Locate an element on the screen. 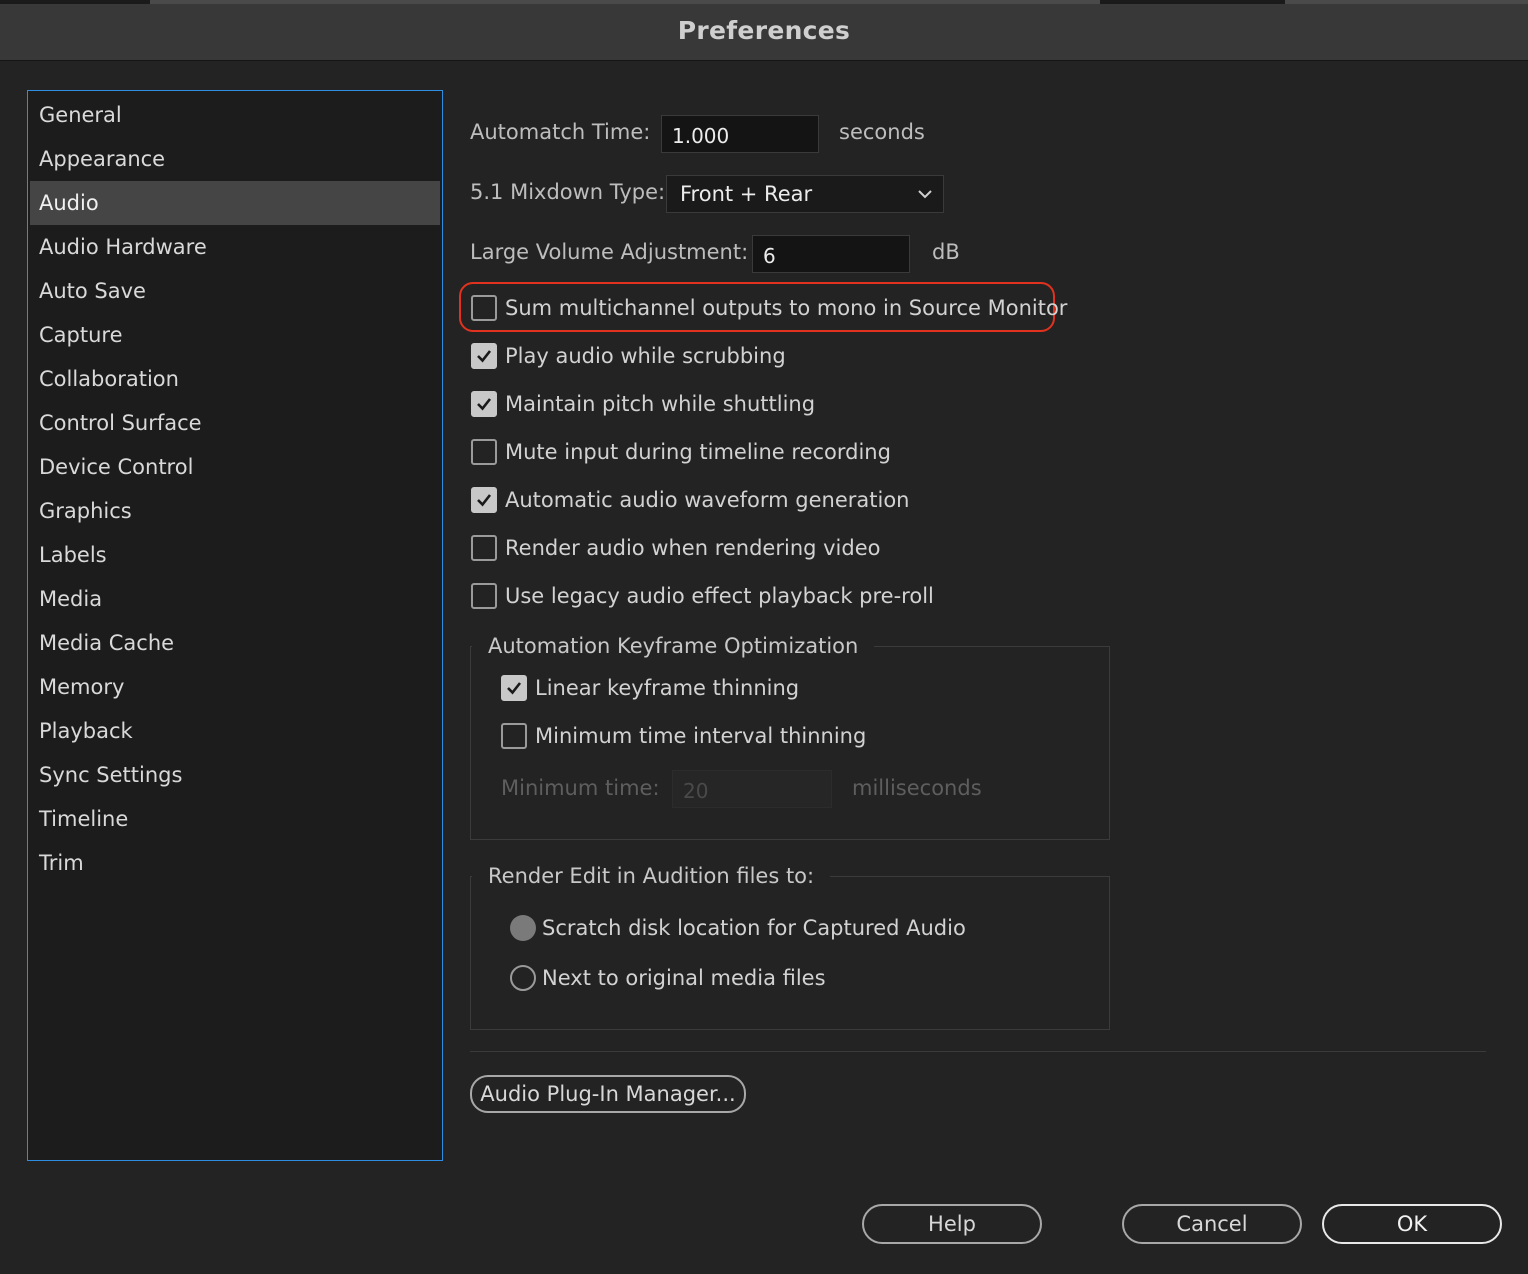 The height and width of the screenshot is (1274, 1528). radio-selected-icon is located at coordinates (523, 928).